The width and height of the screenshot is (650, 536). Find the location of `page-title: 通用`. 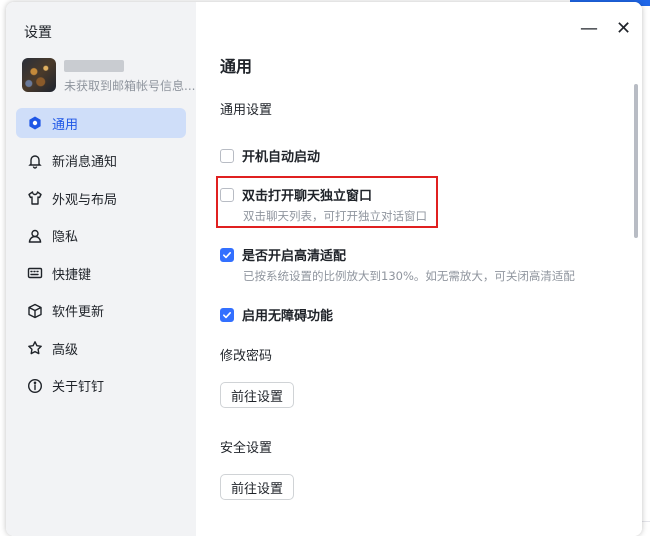

page-title: 通用 is located at coordinates (236, 66).